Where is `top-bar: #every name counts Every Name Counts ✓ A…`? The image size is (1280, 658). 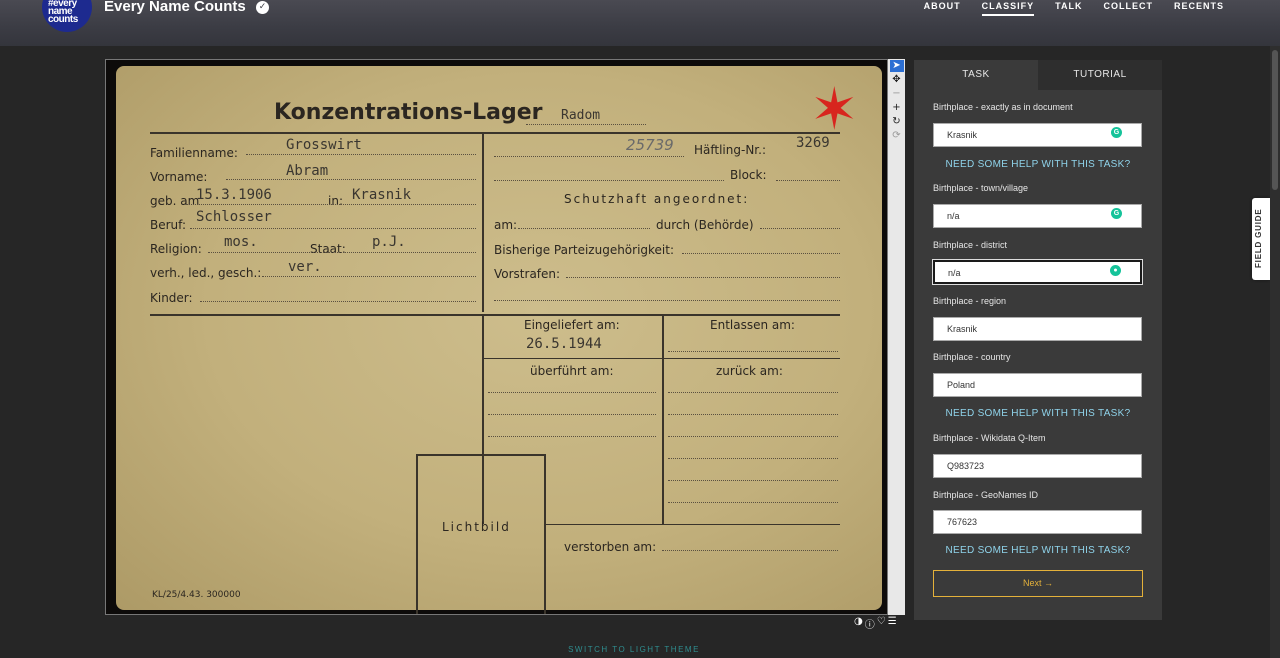 top-bar: #every name counts Every Name Counts ✓ A… is located at coordinates (640, 23).